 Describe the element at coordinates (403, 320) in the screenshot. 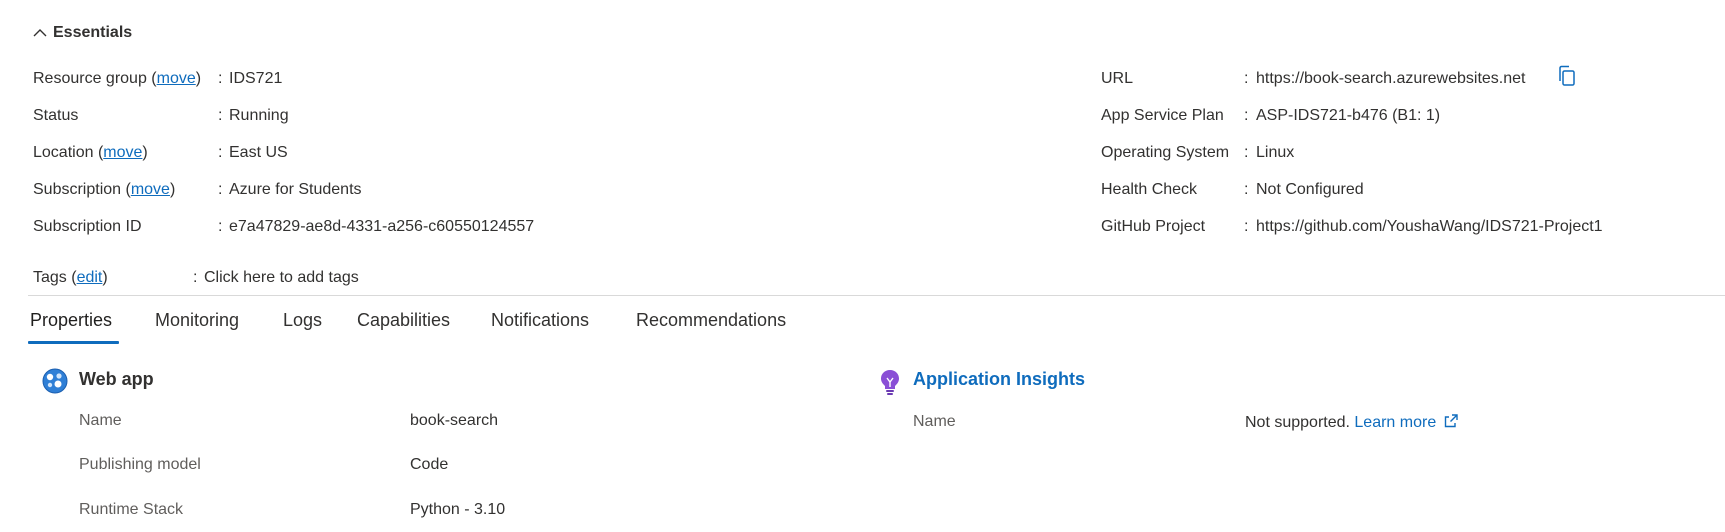

I see `tab-capabilities: Capabilities` at that location.